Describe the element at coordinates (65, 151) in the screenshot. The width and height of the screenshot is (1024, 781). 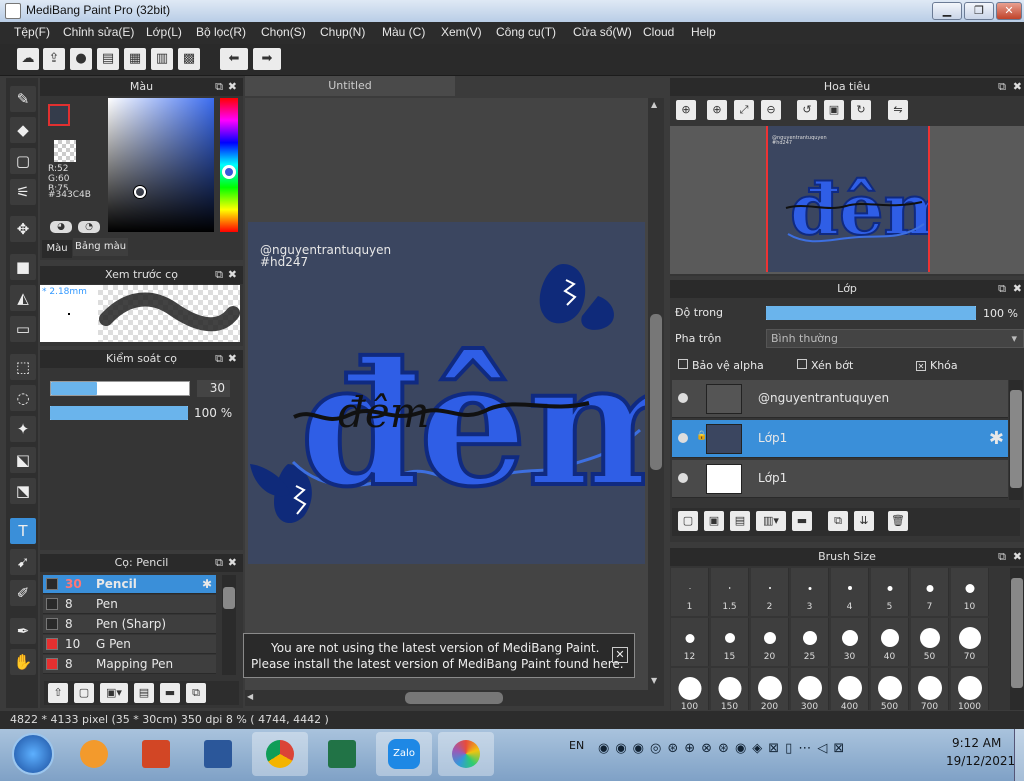
I see `transparent-swatch` at that location.